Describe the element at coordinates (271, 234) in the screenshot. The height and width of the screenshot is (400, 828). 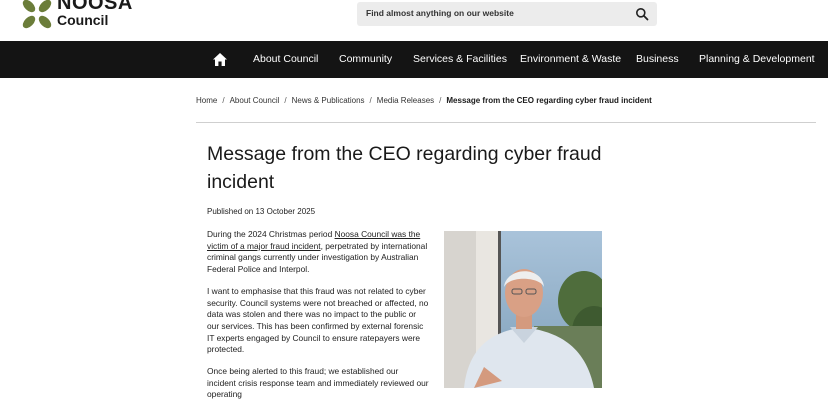
I see `paragraph-text: During the 2024 Christmas period` at that location.